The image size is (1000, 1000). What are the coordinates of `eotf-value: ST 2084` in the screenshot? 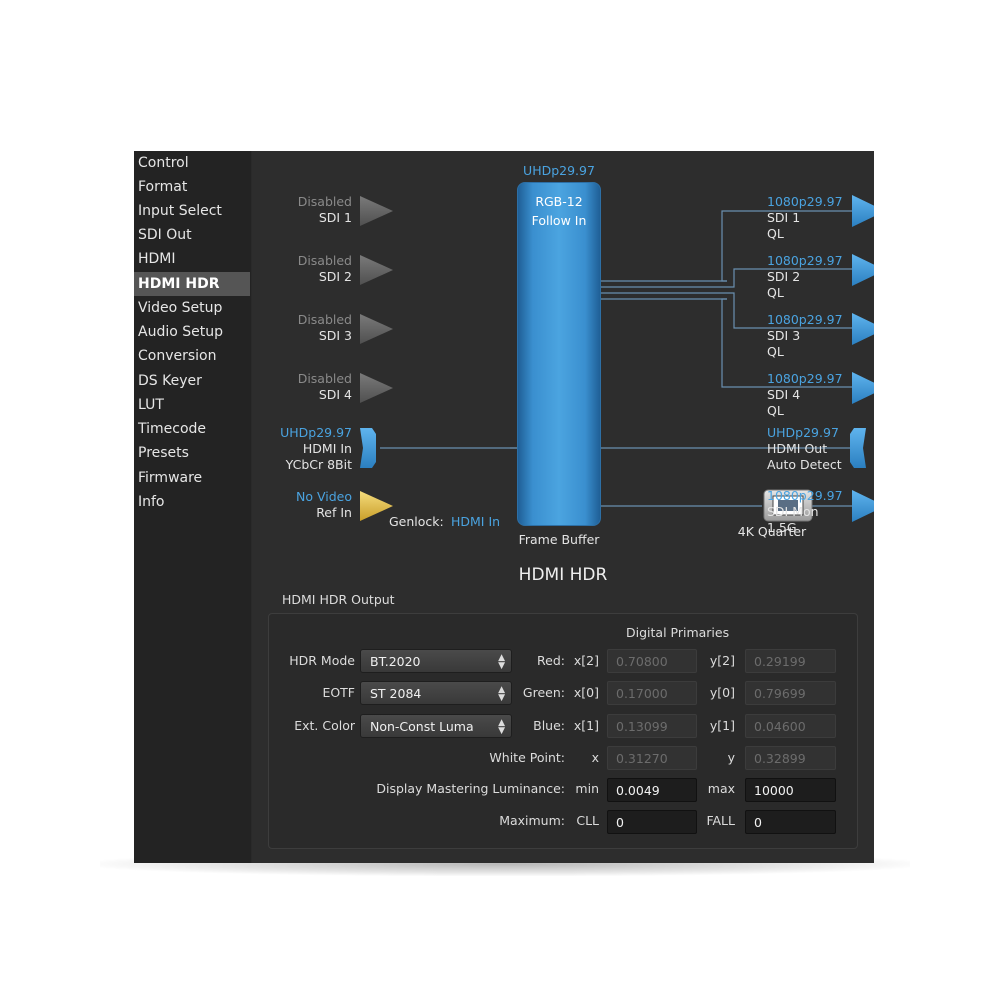 It's located at (396, 693).